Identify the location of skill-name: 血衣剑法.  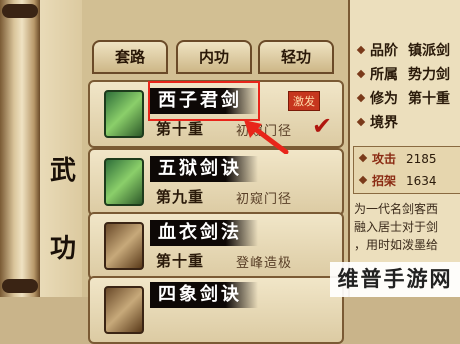
(204, 233).